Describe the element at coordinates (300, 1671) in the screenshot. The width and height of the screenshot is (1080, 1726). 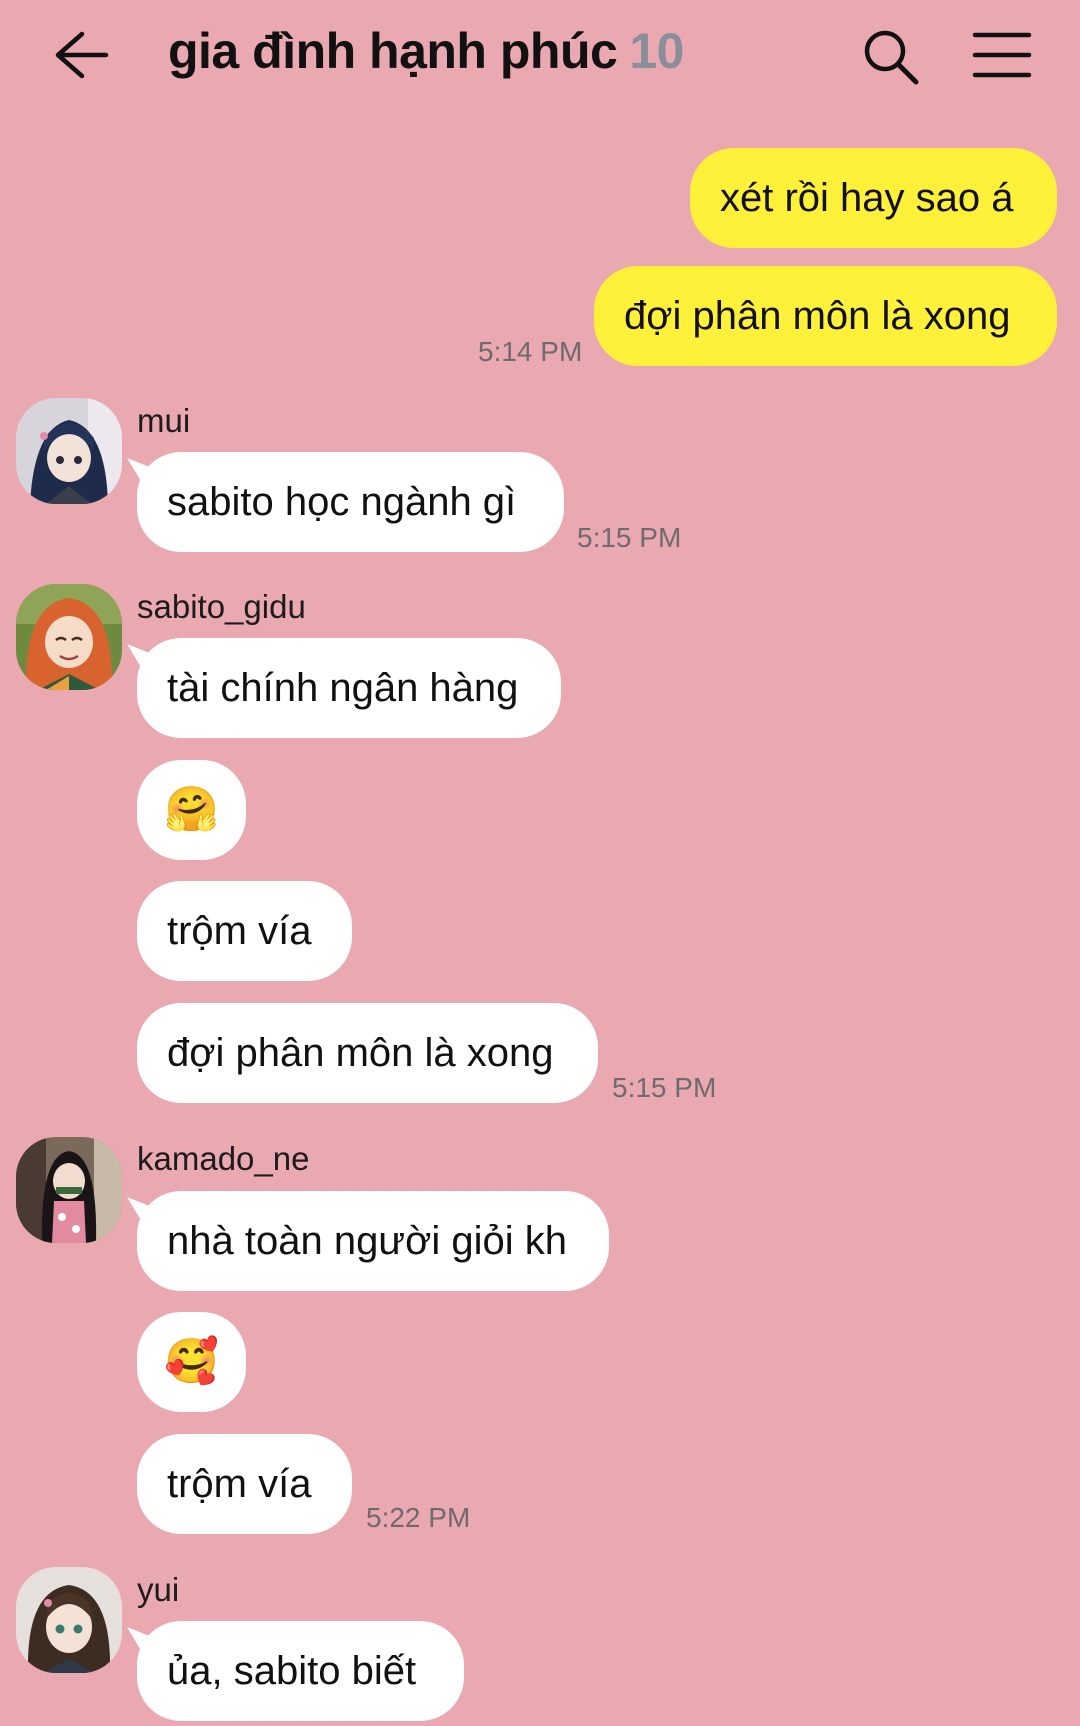
I see `incoming-message-bubble: ủa, sabito biết` at that location.